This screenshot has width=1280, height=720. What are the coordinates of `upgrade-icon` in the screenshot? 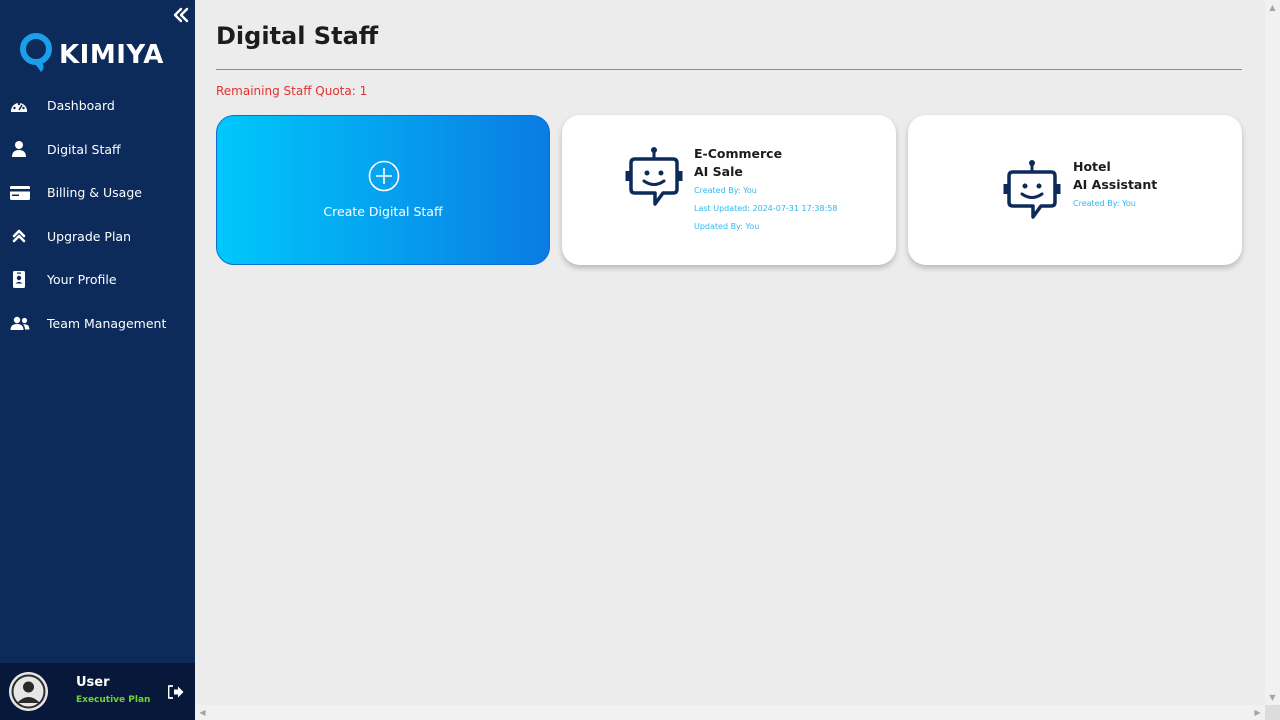 It's located at (19, 236).